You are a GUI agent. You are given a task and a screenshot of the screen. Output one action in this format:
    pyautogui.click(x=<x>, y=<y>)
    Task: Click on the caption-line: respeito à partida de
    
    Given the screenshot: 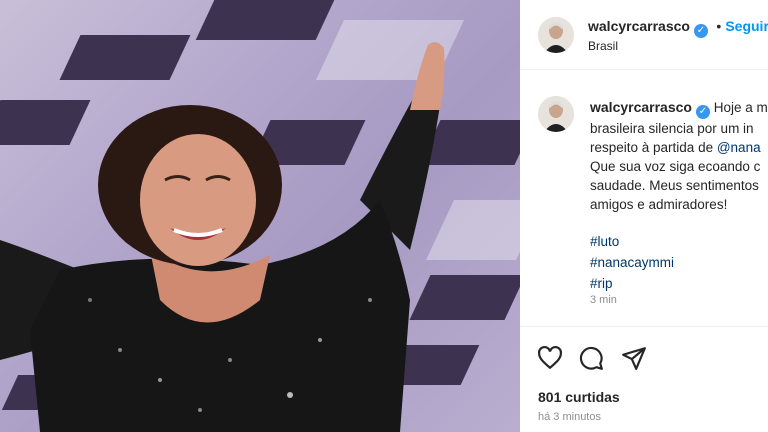 What is the action you would take?
    pyautogui.click(x=653, y=147)
    